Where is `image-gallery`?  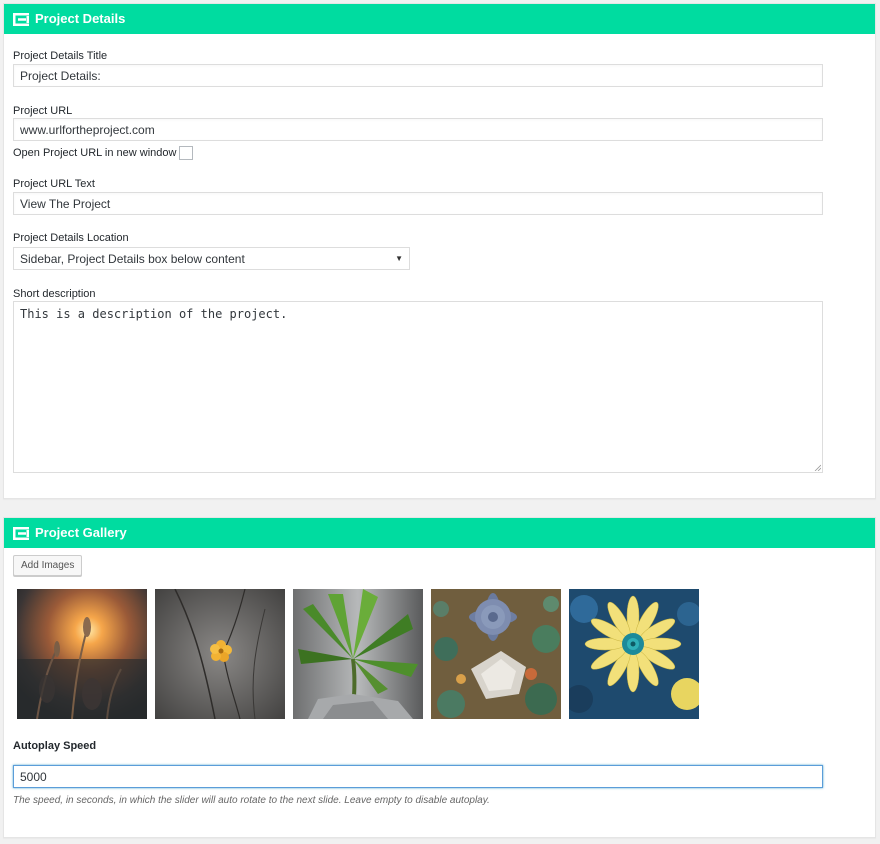
image-gallery is located at coordinates (362, 654).